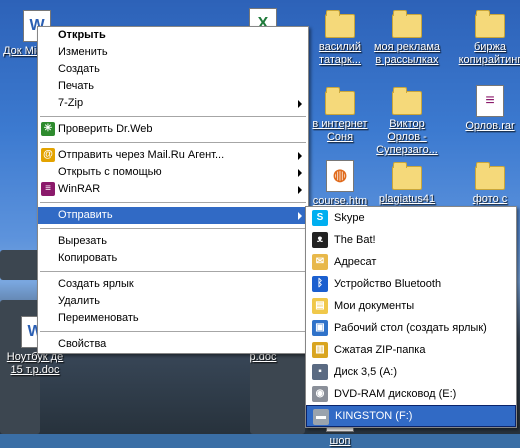  I want to click on bluetooth-icon: ᛒ, so click(320, 284).